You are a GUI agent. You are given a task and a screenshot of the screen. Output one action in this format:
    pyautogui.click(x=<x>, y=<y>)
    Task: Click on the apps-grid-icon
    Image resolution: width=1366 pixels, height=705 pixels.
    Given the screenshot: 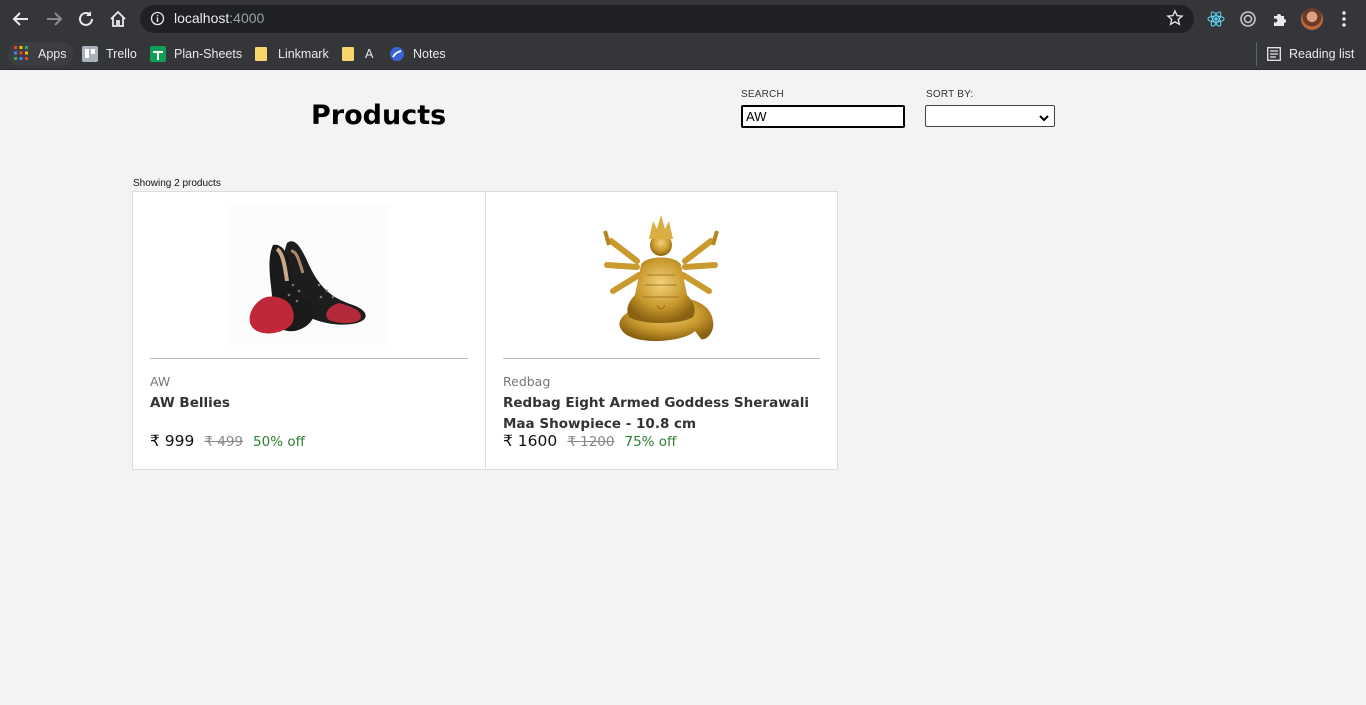 What is the action you would take?
    pyautogui.click(x=22, y=54)
    